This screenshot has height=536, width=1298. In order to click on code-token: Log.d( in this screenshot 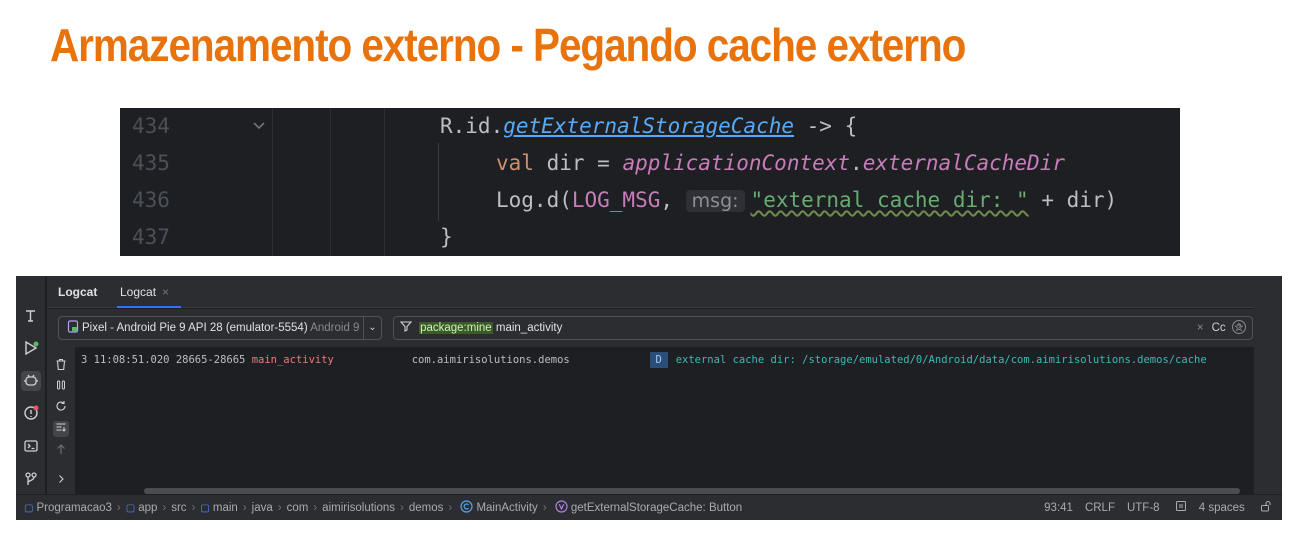, I will do `click(534, 200)`.